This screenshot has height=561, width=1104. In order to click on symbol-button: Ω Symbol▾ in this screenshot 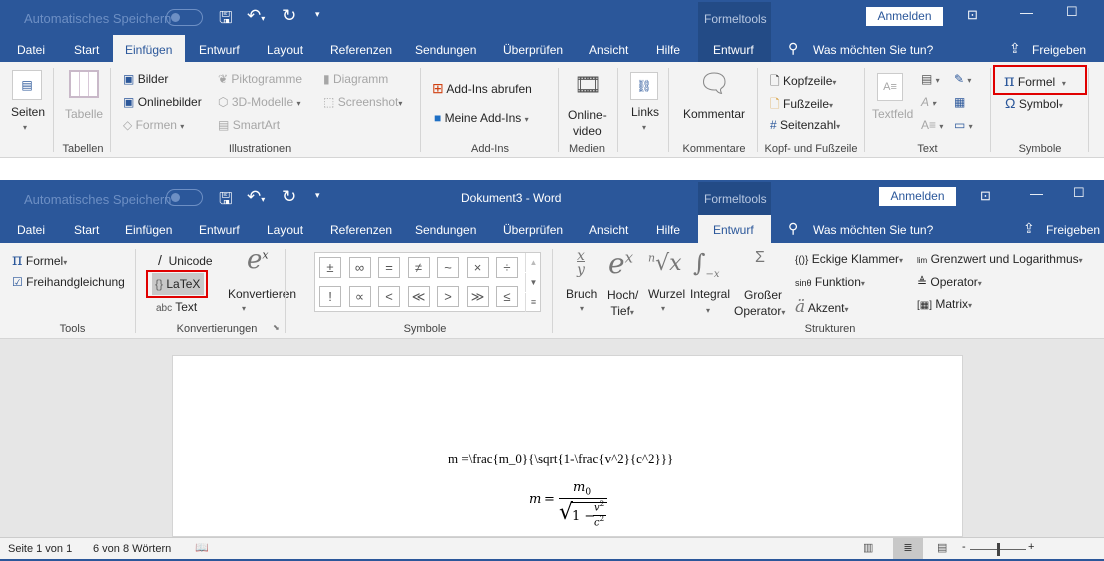, I will do `click(1034, 103)`.